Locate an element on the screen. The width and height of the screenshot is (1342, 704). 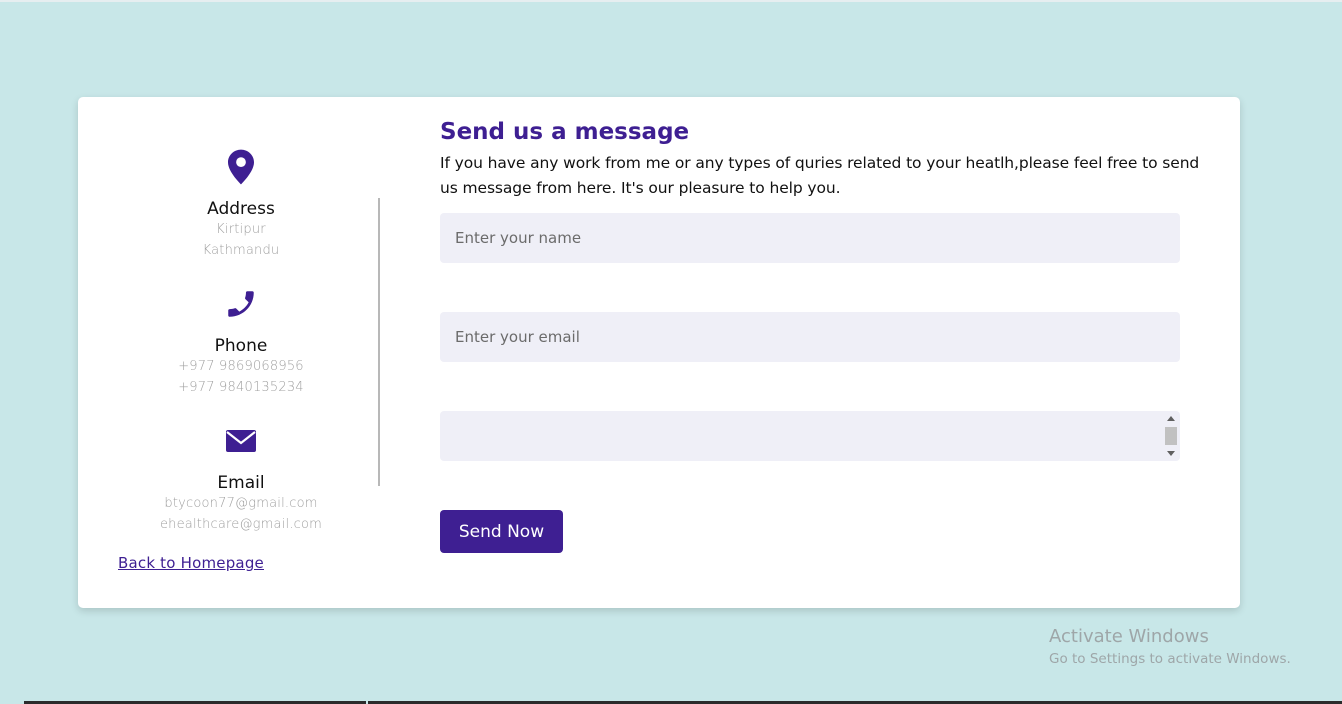
scroll-thumb is located at coordinates (1171, 436).